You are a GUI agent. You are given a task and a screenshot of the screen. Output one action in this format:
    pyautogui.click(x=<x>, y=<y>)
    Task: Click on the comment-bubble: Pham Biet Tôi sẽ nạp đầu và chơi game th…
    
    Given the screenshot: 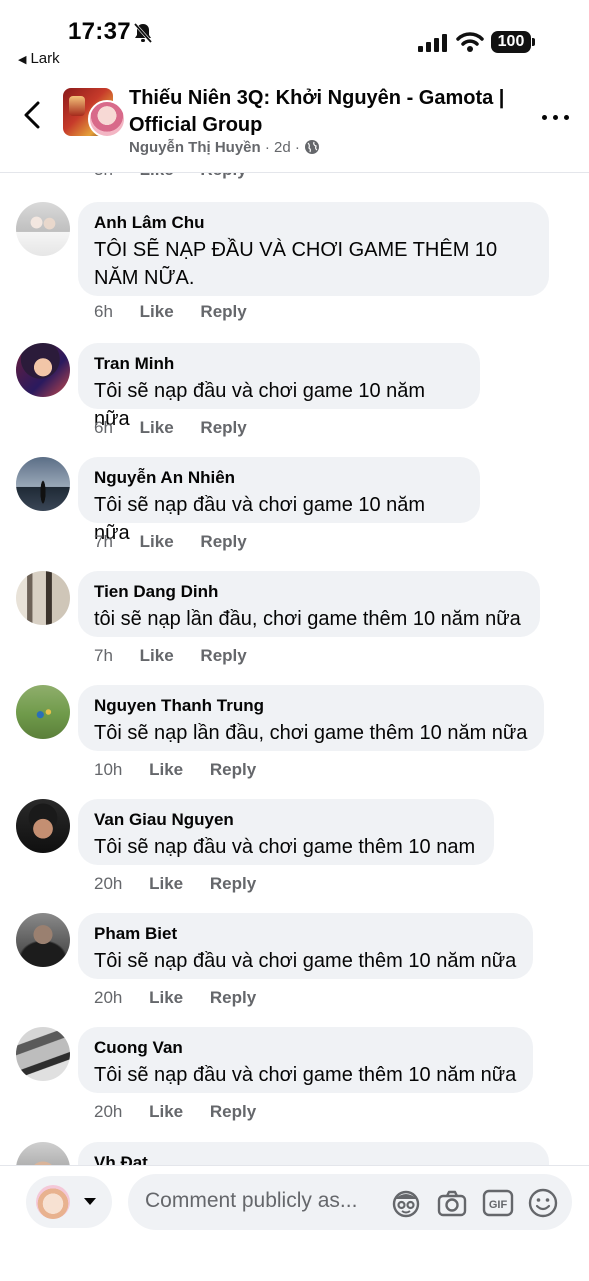 What is the action you would take?
    pyautogui.click(x=305, y=946)
    